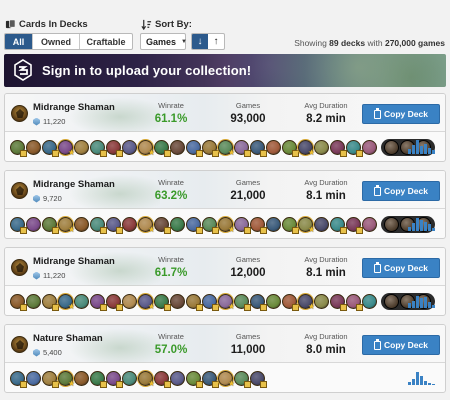 The image size is (450, 400). What do you see at coordinates (200, 41) in the screenshot?
I see `sort-descending-button: ↓` at bounding box center [200, 41].